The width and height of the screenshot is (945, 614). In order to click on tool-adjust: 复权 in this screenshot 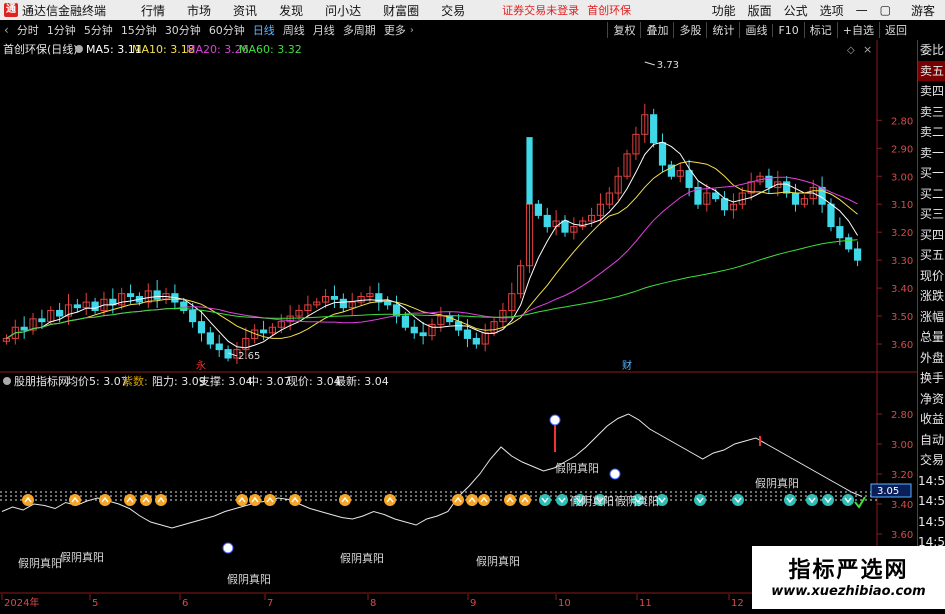, I will do `click(623, 30)`.